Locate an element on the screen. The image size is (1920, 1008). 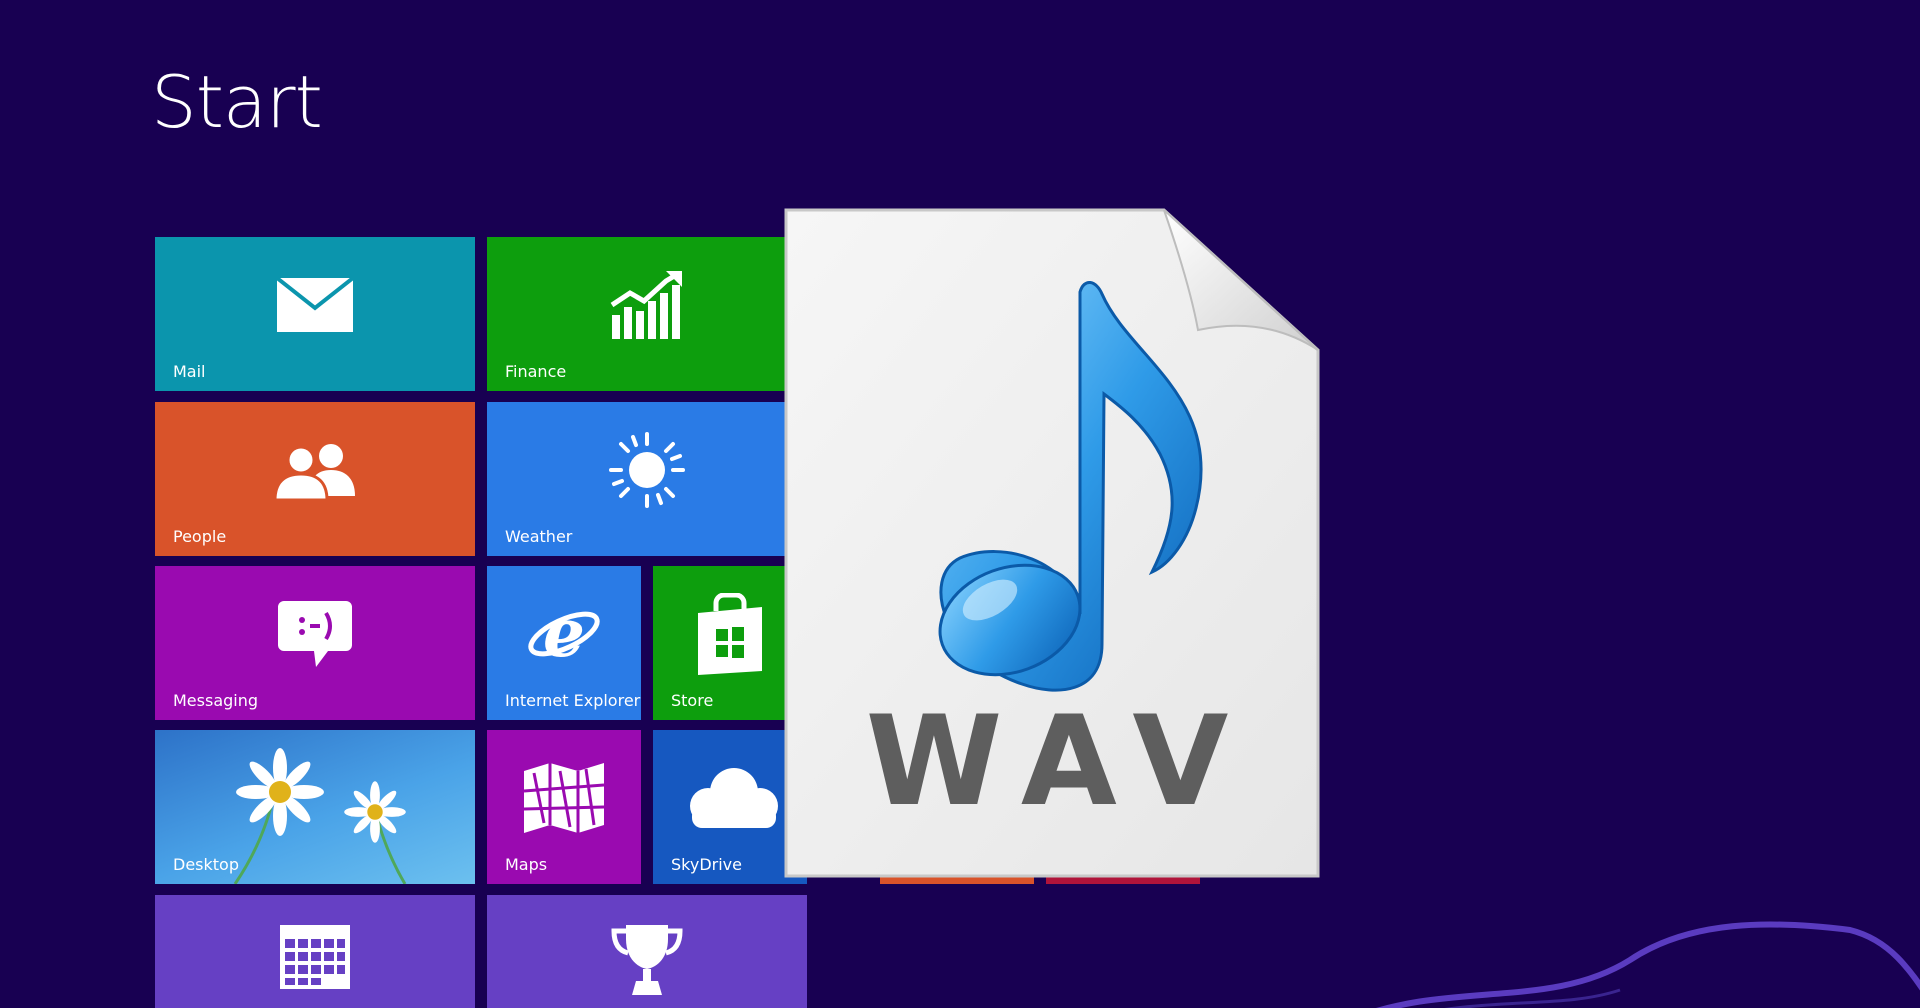
svg-text: e is located at coordinates (564, 634).